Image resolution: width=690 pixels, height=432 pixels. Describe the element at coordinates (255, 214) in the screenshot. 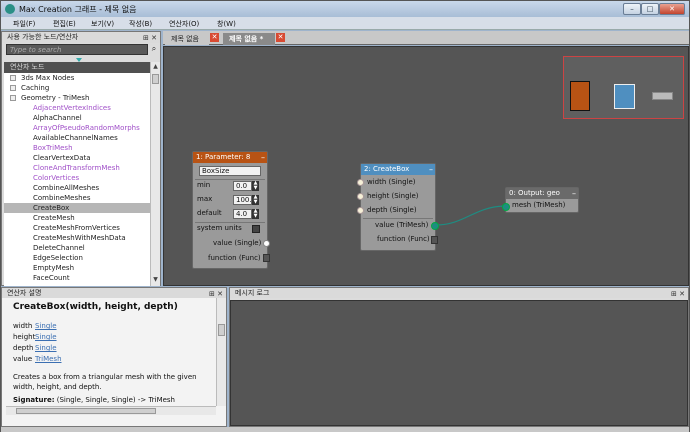

I see `default-stepper: ▲ ▼` at that location.